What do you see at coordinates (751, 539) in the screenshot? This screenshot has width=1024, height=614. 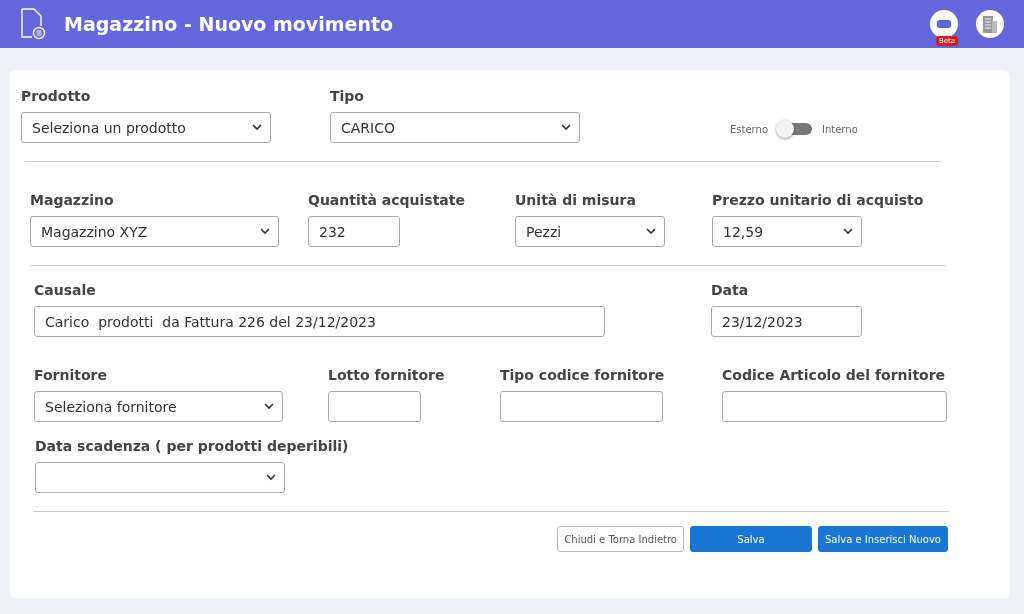 I see `action-button: Salva` at bounding box center [751, 539].